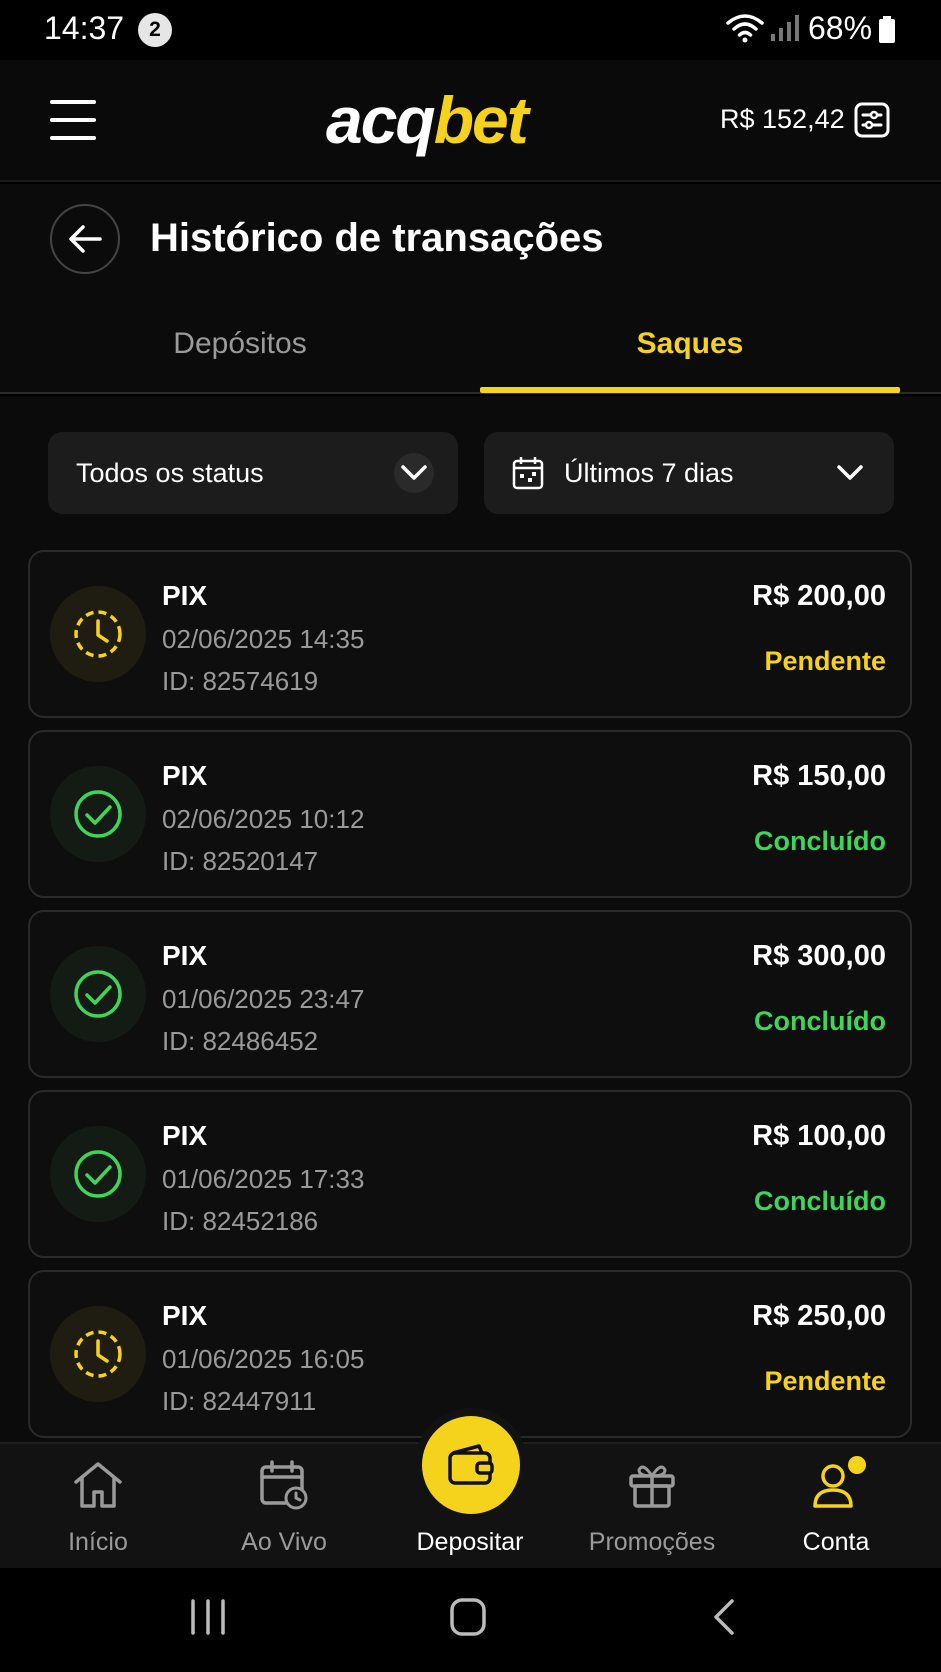 The width and height of the screenshot is (941, 1672). What do you see at coordinates (381, 120) in the screenshot?
I see `logo-text-primary: acq` at bounding box center [381, 120].